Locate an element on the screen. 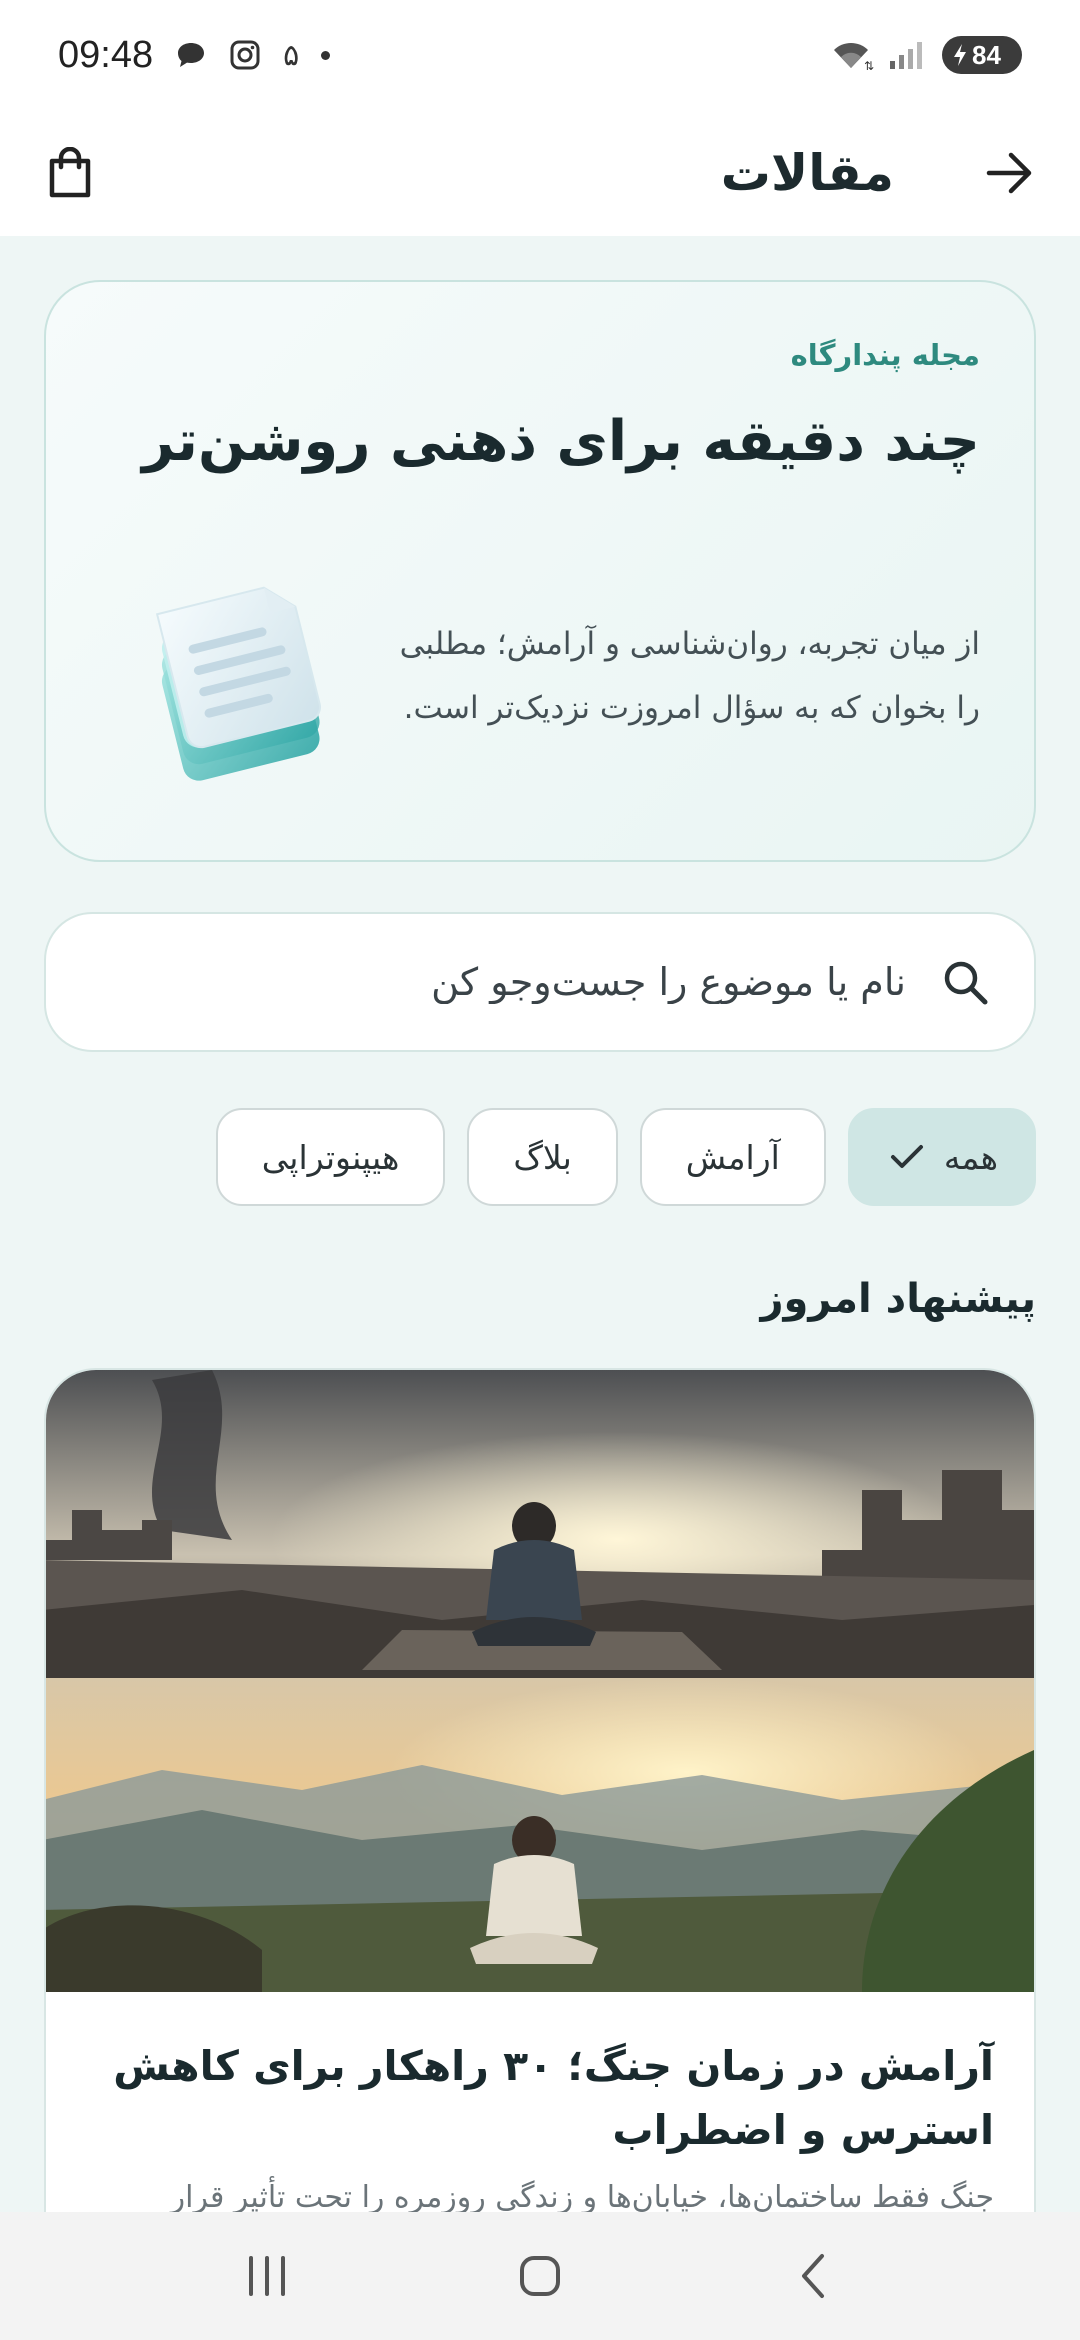 The height and width of the screenshot is (2340, 1080). chip-all: همه is located at coordinates (941, 1157).